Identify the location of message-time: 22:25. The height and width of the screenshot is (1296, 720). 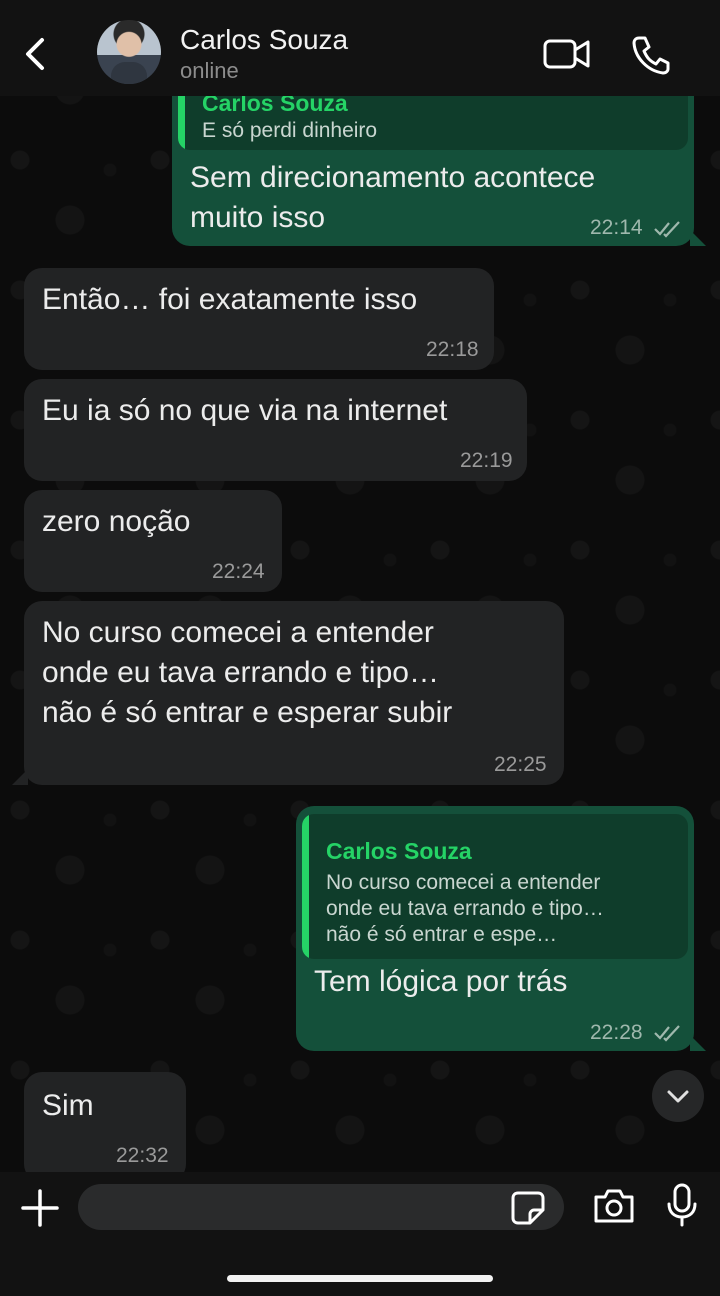
(520, 764).